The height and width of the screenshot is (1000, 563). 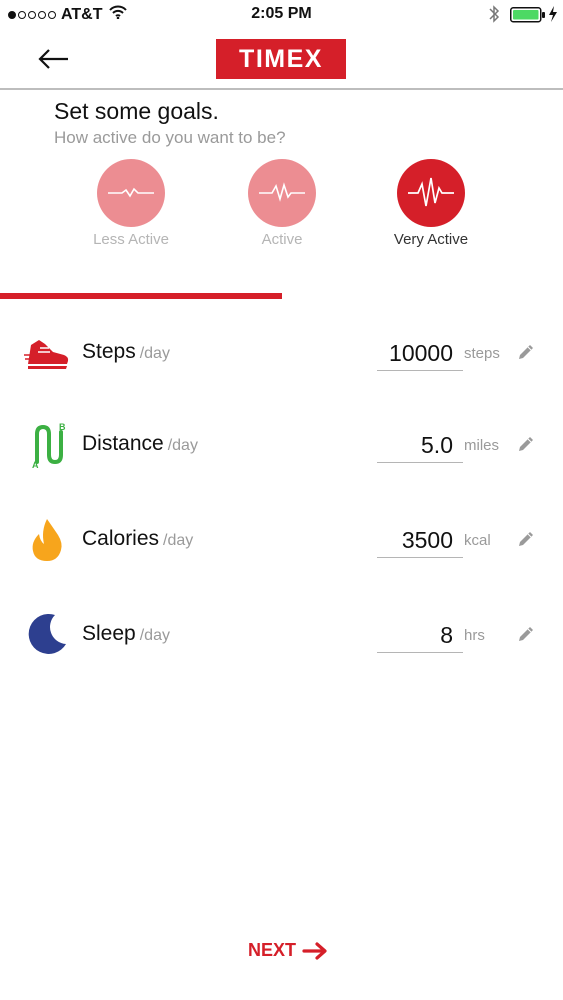 What do you see at coordinates (35, 464) in the screenshot?
I see `svg-text: A` at bounding box center [35, 464].